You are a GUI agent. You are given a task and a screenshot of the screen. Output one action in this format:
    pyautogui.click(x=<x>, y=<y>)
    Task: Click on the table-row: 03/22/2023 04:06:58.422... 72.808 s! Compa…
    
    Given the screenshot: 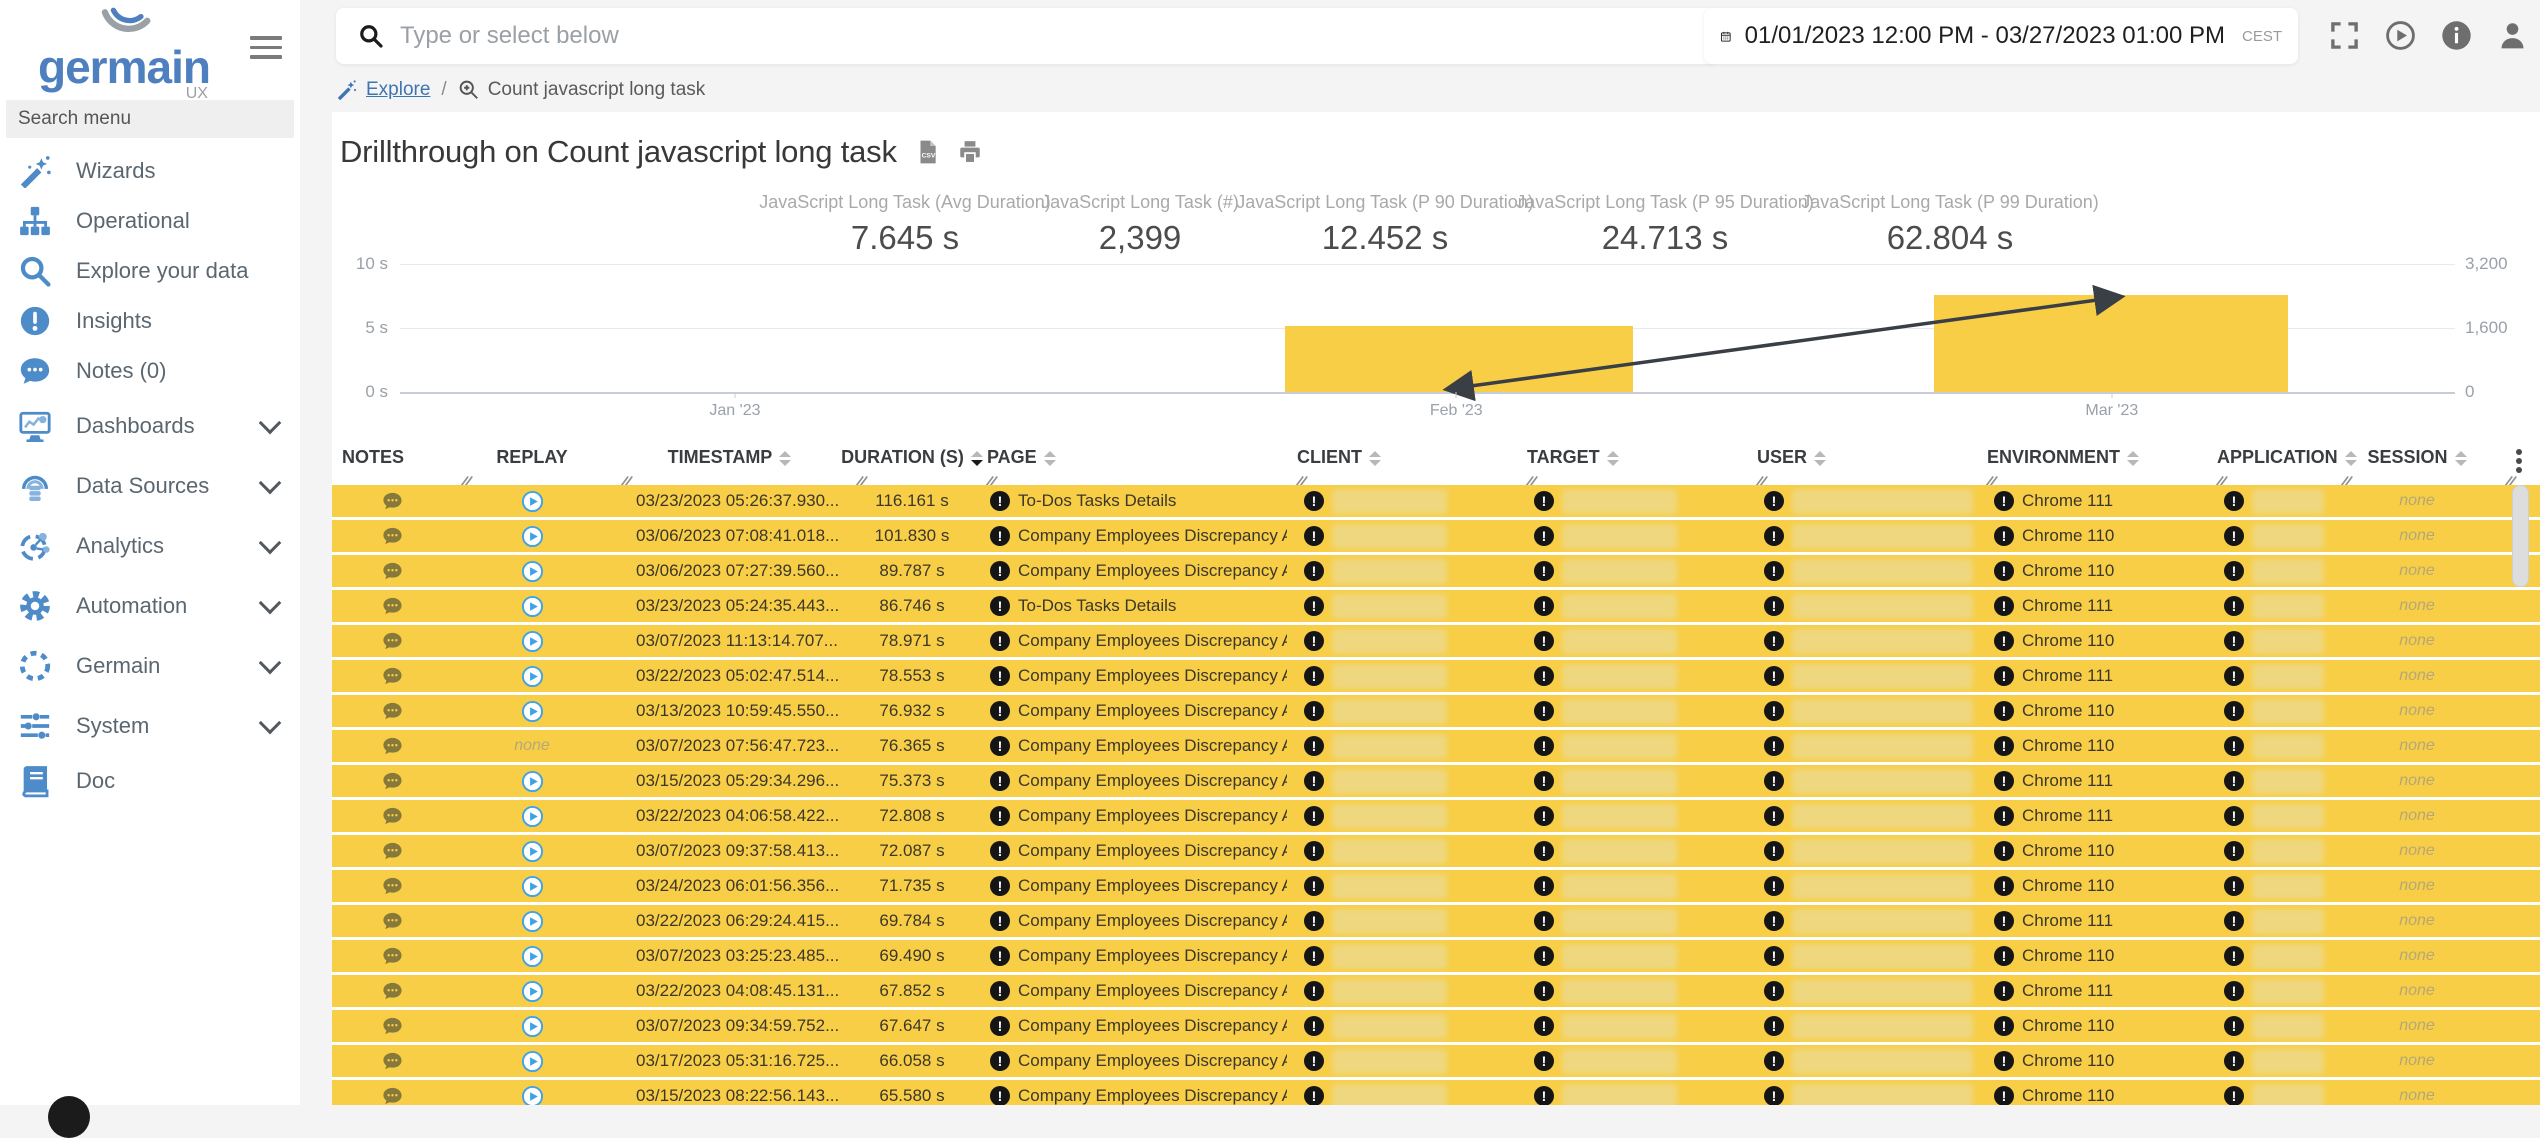 What is the action you would take?
    pyautogui.click(x=1436, y=816)
    